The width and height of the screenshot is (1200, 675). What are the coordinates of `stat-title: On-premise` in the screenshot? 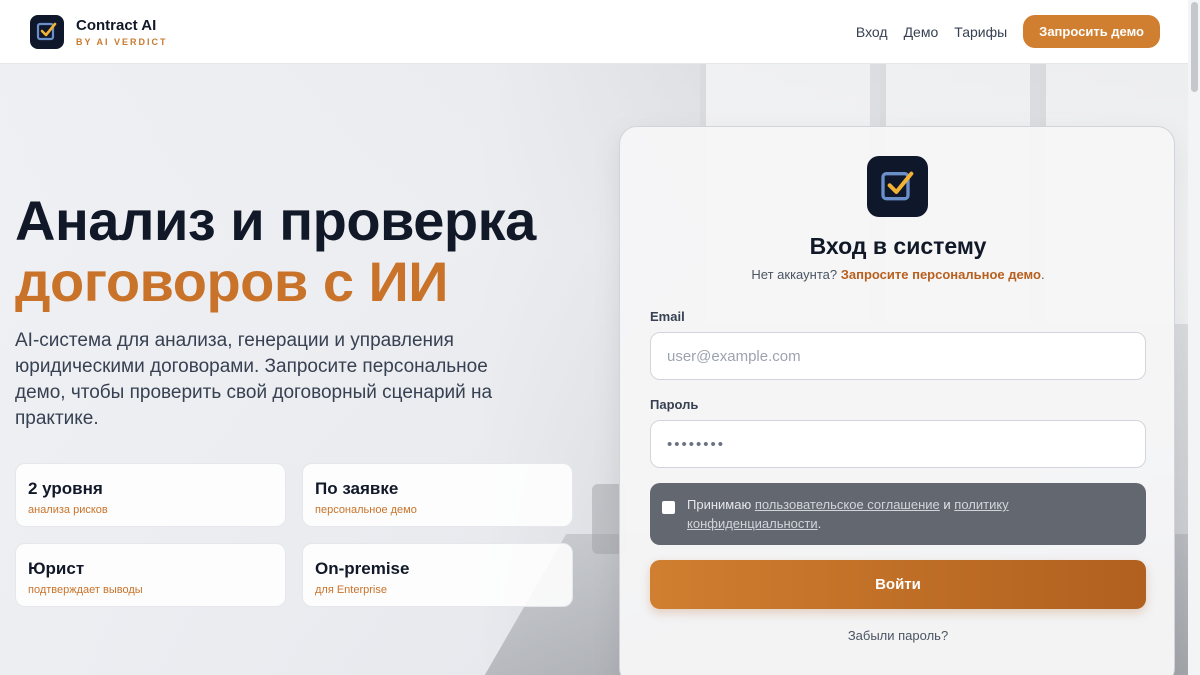 It's located at (362, 568).